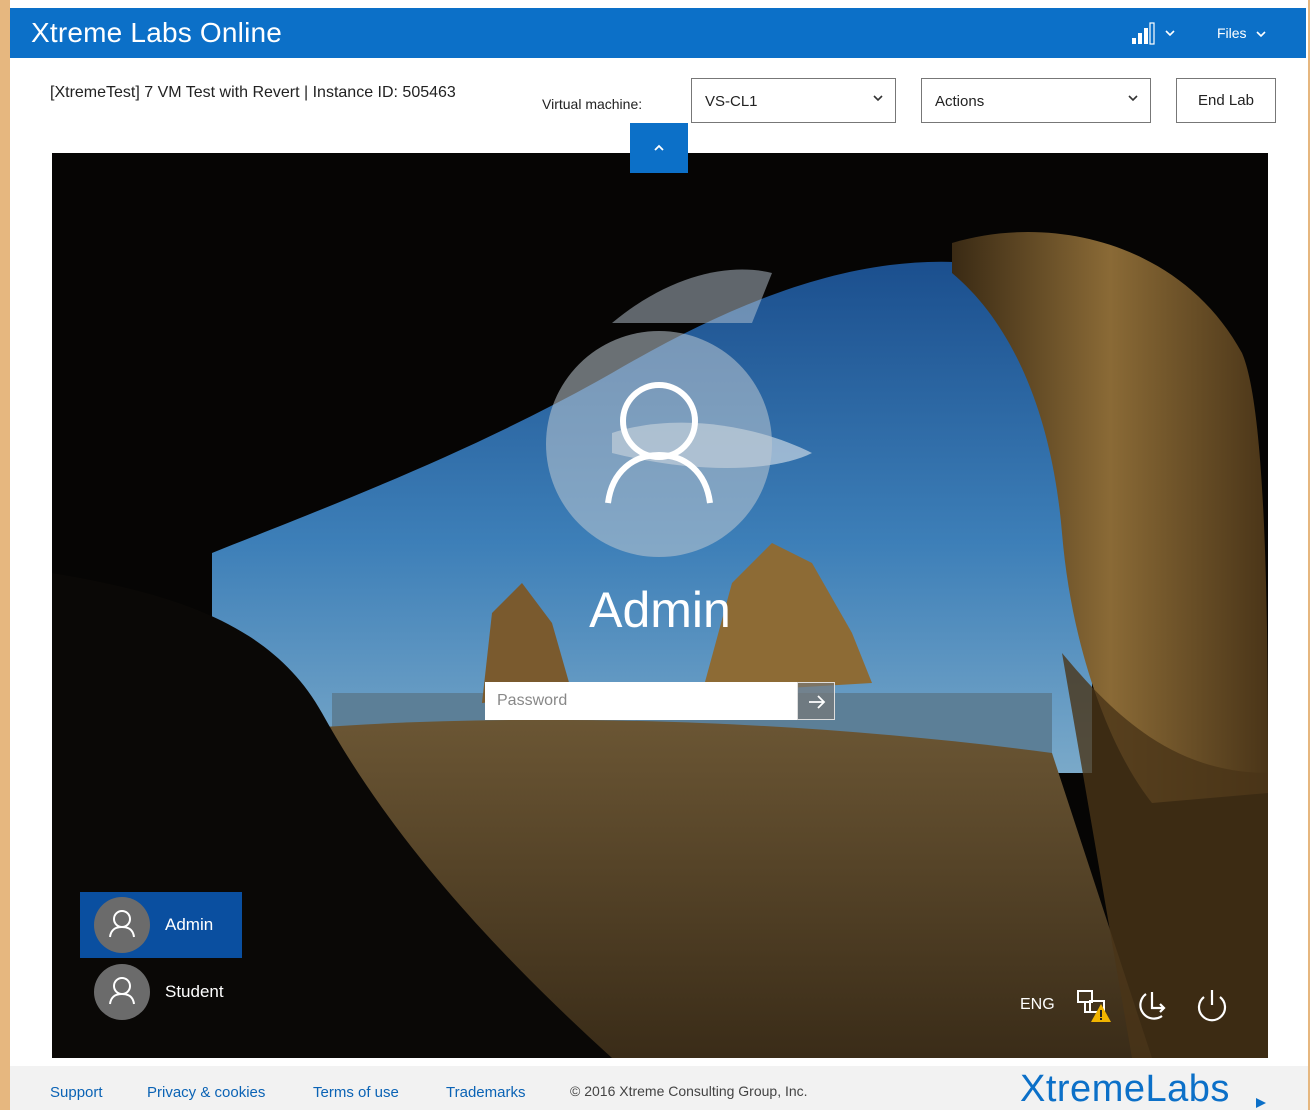 The height and width of the screenshot is (1110, 1310). I want to click on actions-select-value: Actions, so click(960, 101).